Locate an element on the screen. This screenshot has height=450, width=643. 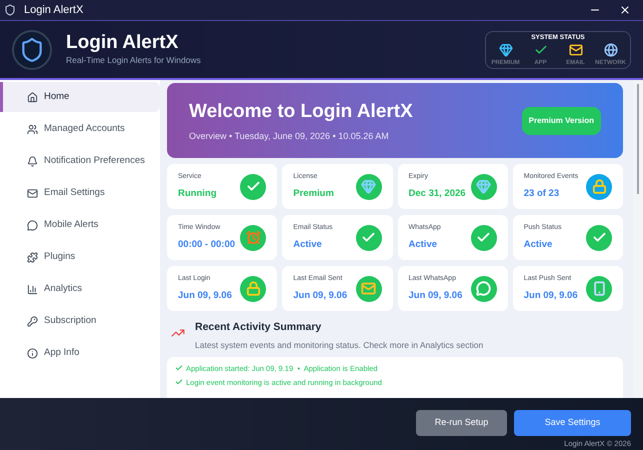
phone-icon is located at coordinates (599, 289).